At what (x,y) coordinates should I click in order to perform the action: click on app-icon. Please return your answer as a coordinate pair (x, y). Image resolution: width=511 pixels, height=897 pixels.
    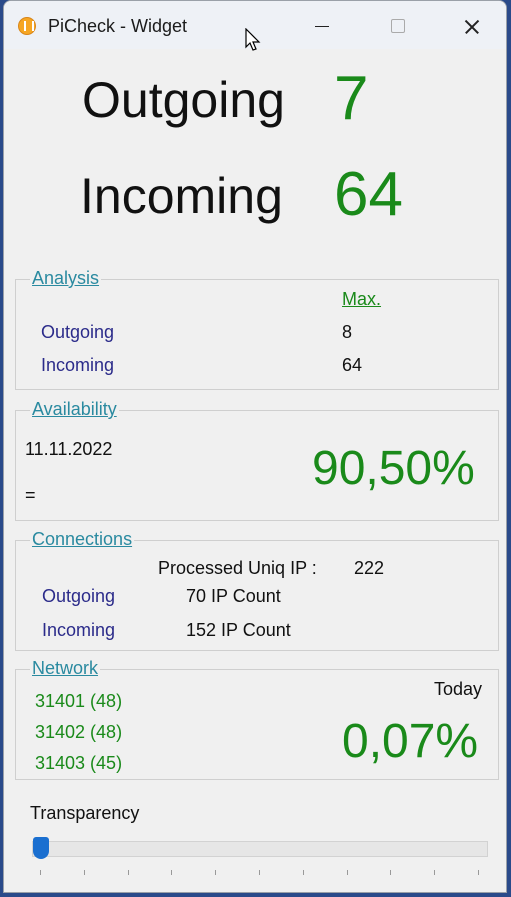
    Looking at the image, I should click on (27, 26).